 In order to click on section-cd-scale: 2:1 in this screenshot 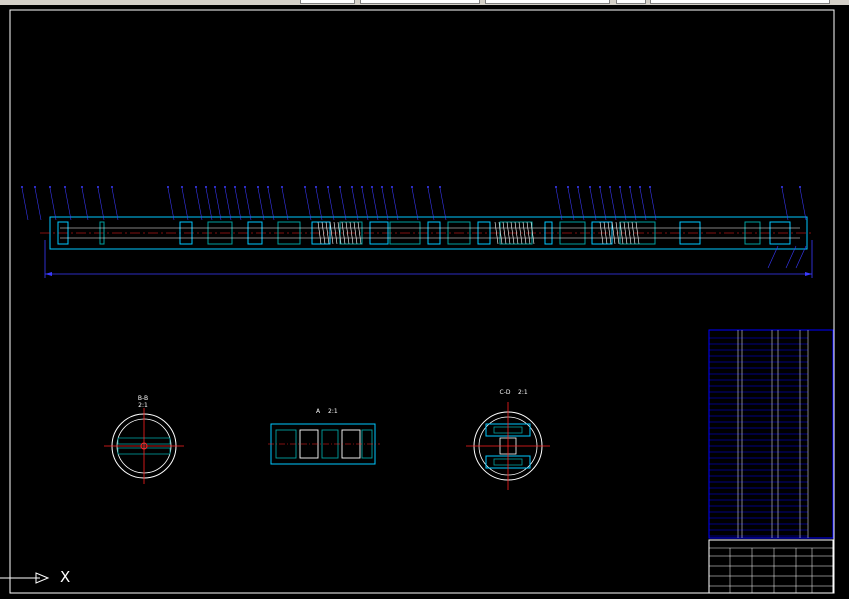, I will do `click(523, 392)`.